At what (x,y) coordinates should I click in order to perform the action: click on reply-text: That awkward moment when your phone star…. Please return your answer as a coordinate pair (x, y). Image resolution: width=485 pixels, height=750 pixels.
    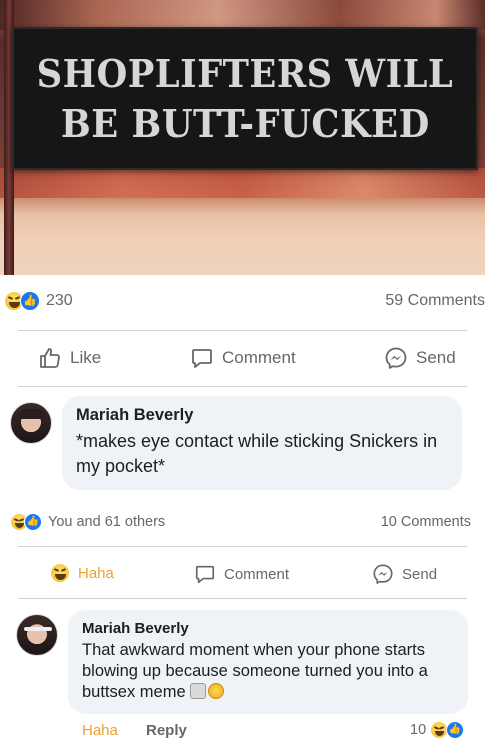
    Looking at the image, I should click on (255, 671).